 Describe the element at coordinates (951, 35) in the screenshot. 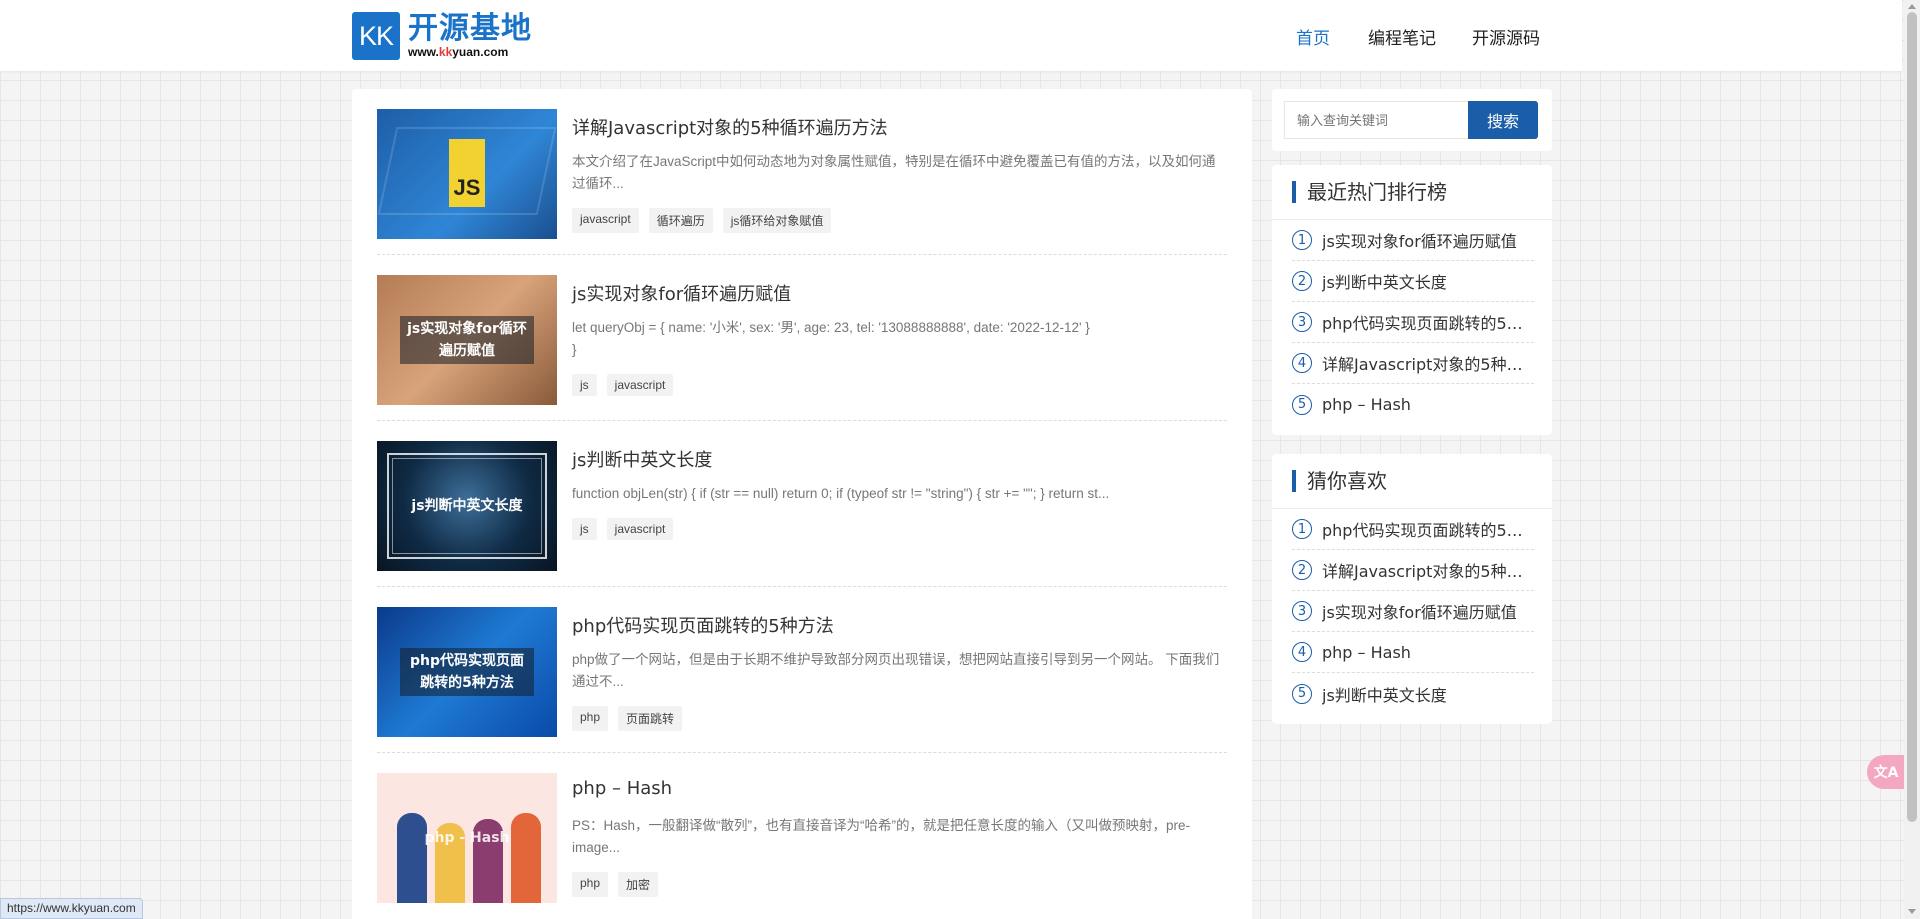

I see `site-header: KK 开源基地 www.kkyuan.com 首页 编程笔记 开源源码` at that location.